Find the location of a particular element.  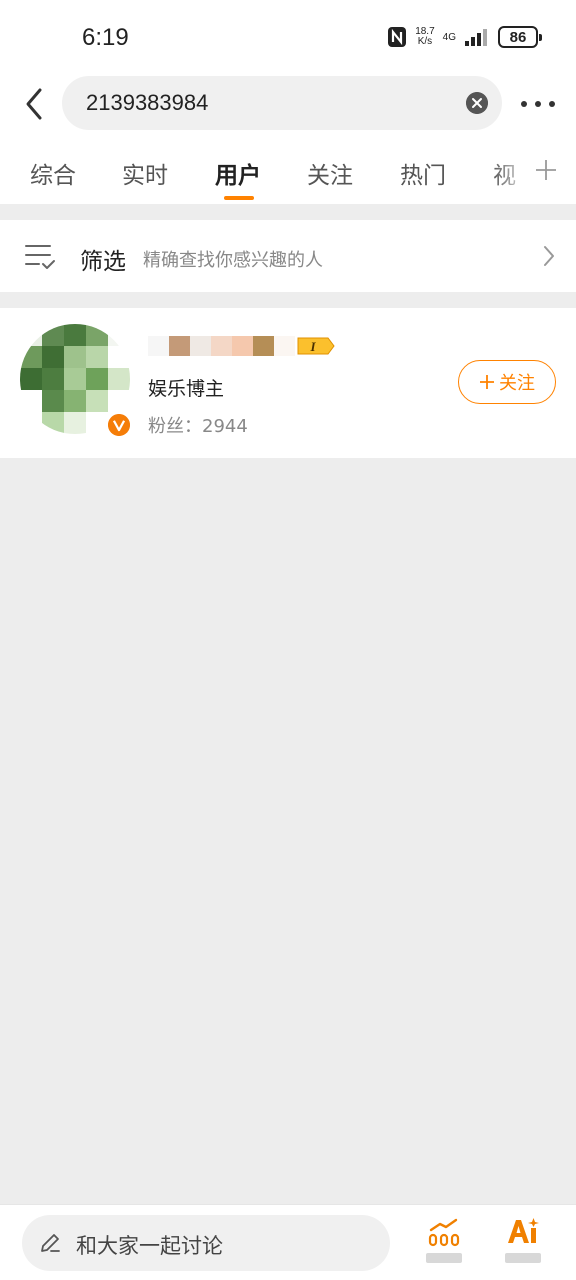

chevron-right-icon is located at coordinates (549, 256).